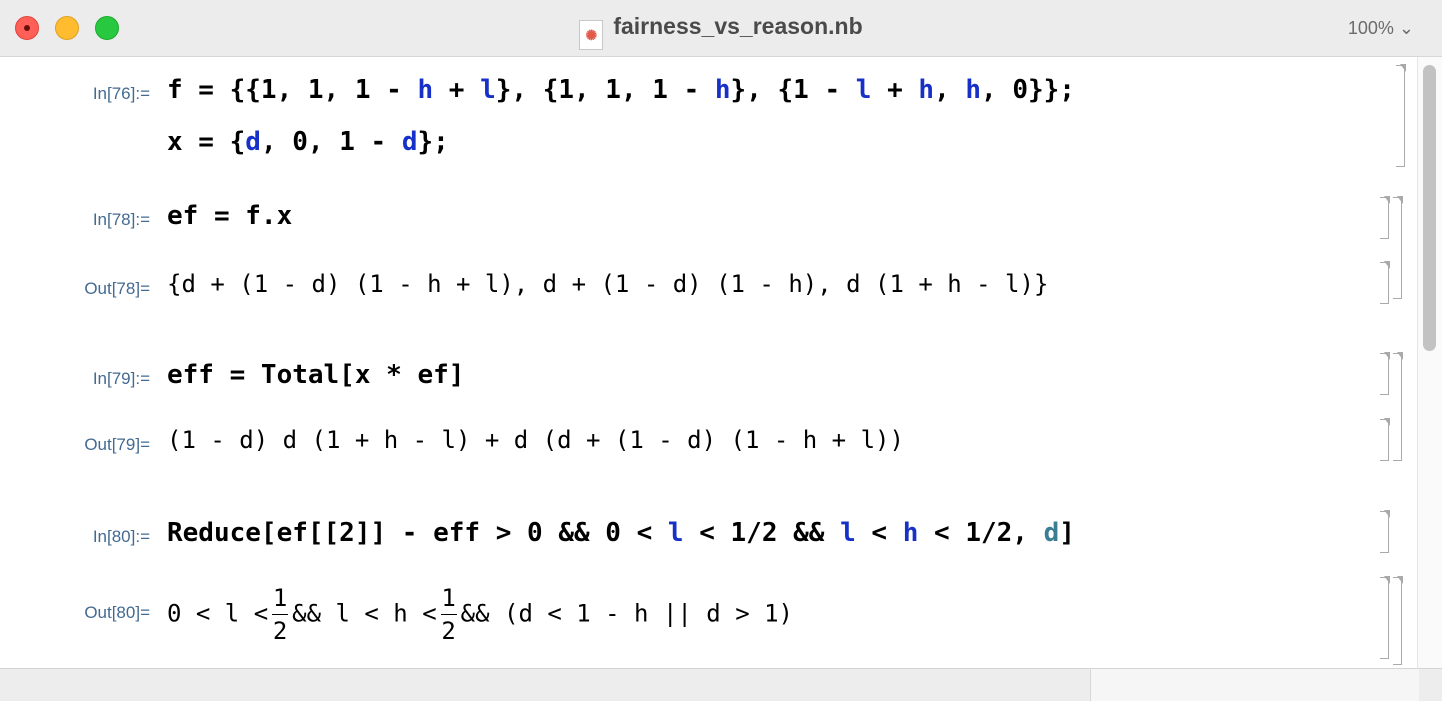 The width and height of the screenshot is (1442, 701). I want to click on zoom-menu: 100% ⌄, so click(1381, 28).